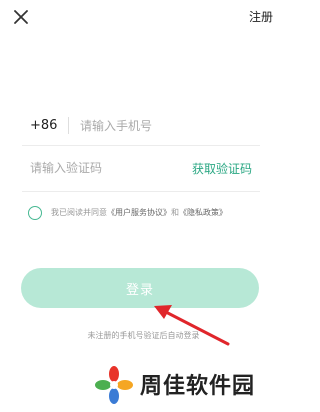 The height and width of the screenshot is (412, 320). I want to click on watermark-logo-icon, so click(114, 385).